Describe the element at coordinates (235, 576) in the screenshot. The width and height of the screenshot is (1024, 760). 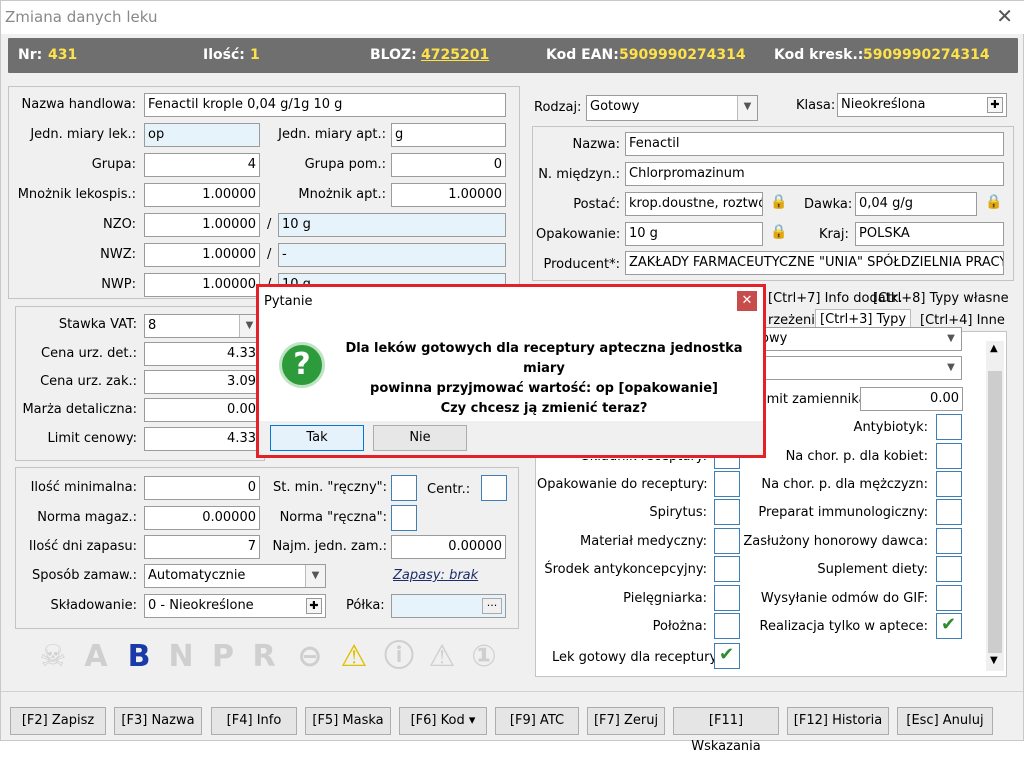
I see `sposob-select: Automatycznie ▼` at that location.